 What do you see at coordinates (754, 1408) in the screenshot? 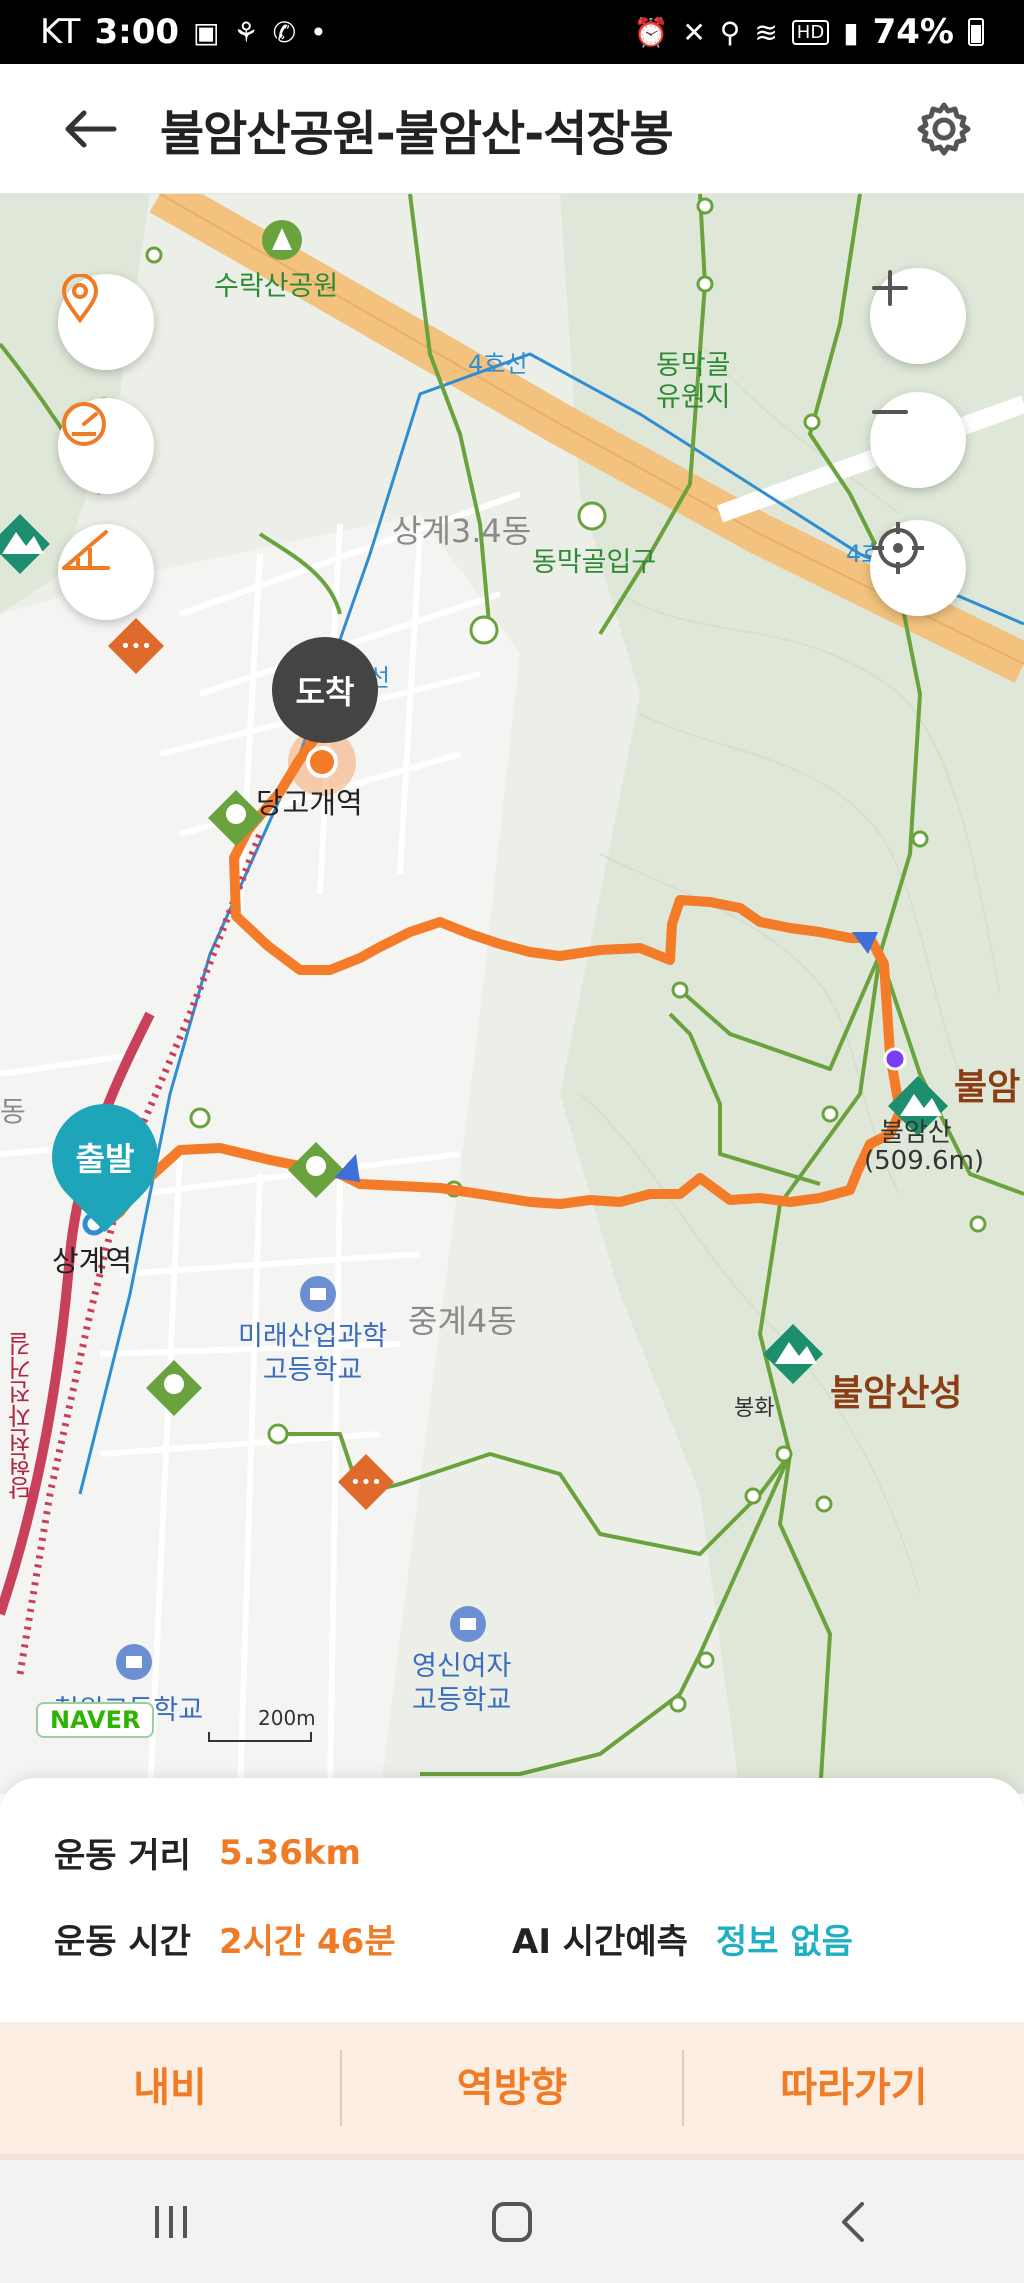
I see `bonghwa-label: 봉화` at bounding box center [754, 1408].